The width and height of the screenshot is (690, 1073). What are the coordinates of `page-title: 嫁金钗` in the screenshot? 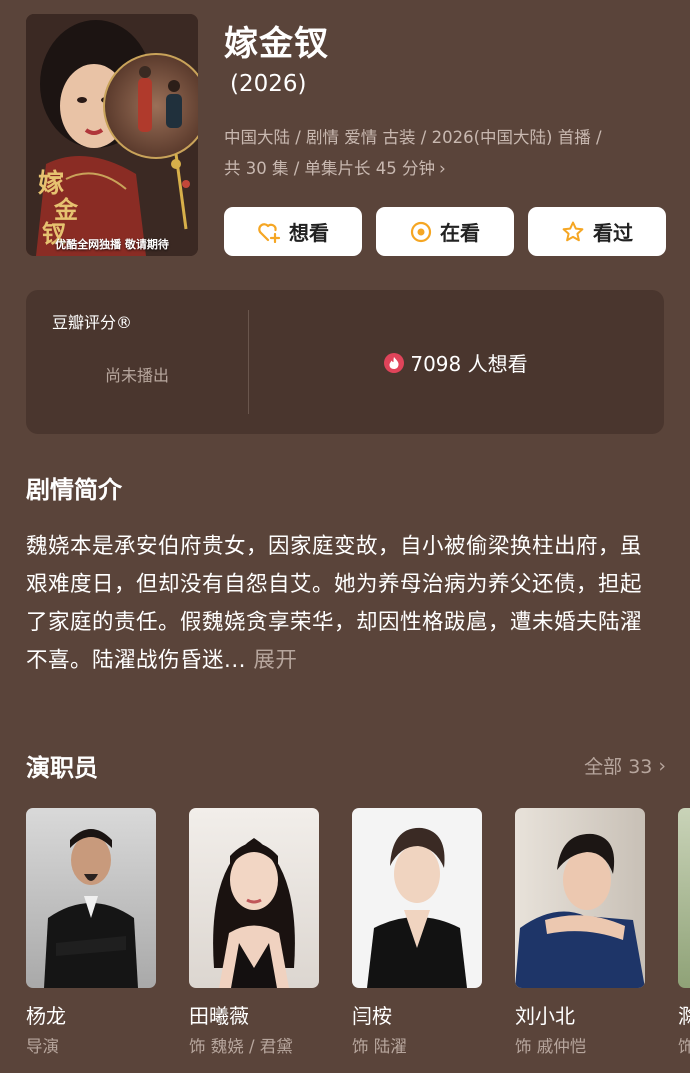 It's located at (276, 44).